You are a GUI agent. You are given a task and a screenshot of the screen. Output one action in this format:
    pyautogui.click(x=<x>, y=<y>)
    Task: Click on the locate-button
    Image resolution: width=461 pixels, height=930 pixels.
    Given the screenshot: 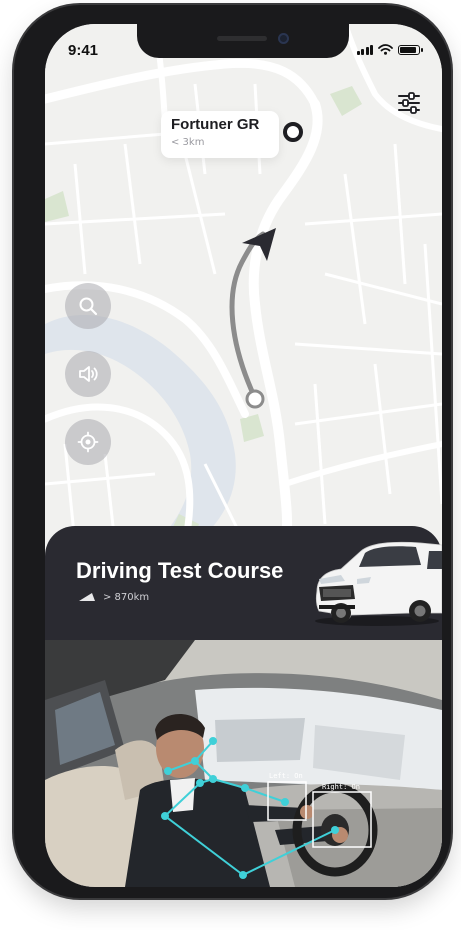 What is the action you would take?
    pyautogui.click(x=88, y=442)
    